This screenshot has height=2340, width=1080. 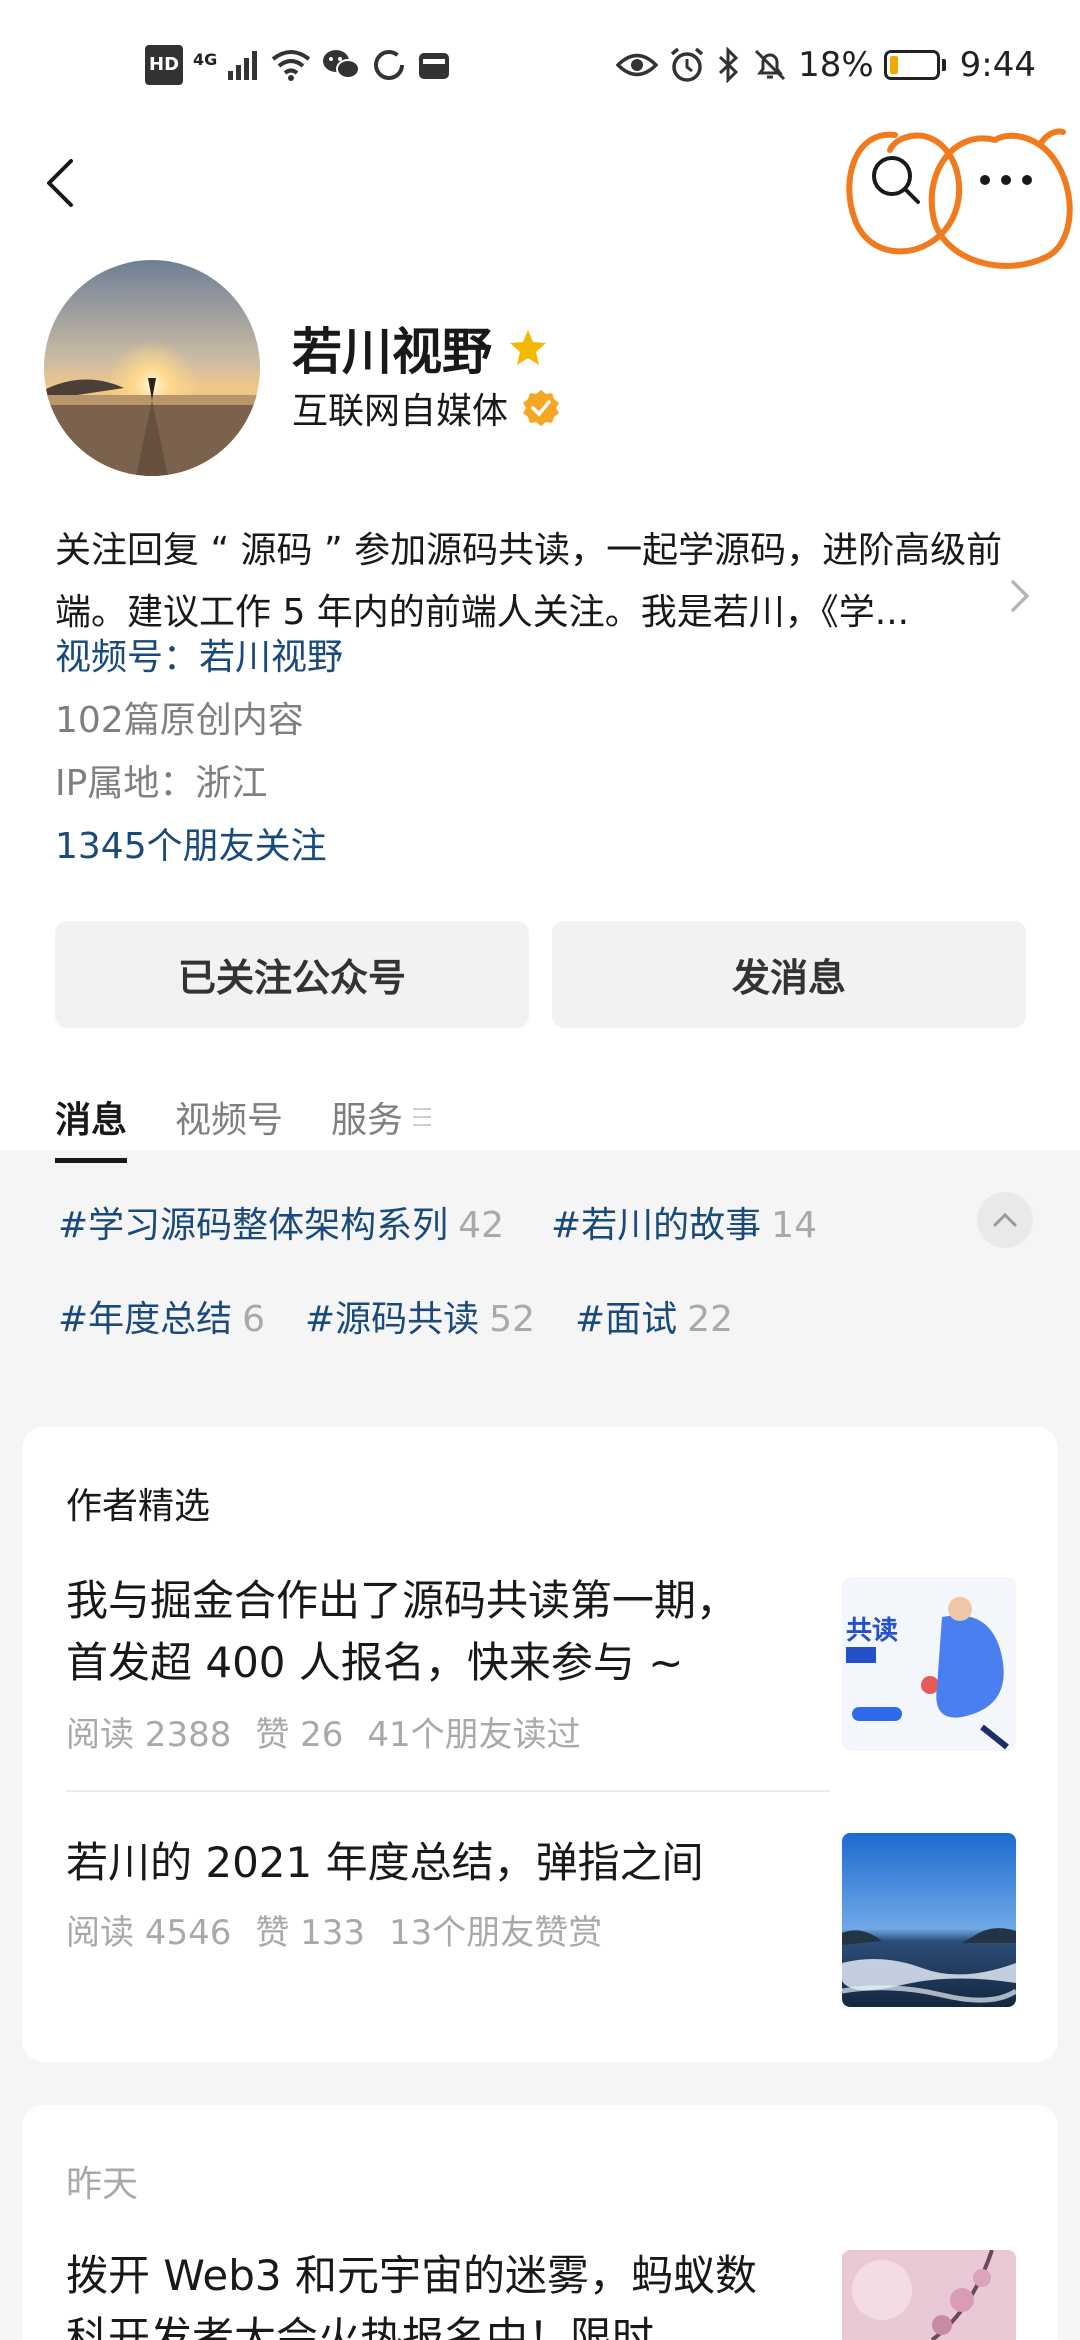 I want to click on friends-read: 41个朋友读过, so click(x=474, y=1735).